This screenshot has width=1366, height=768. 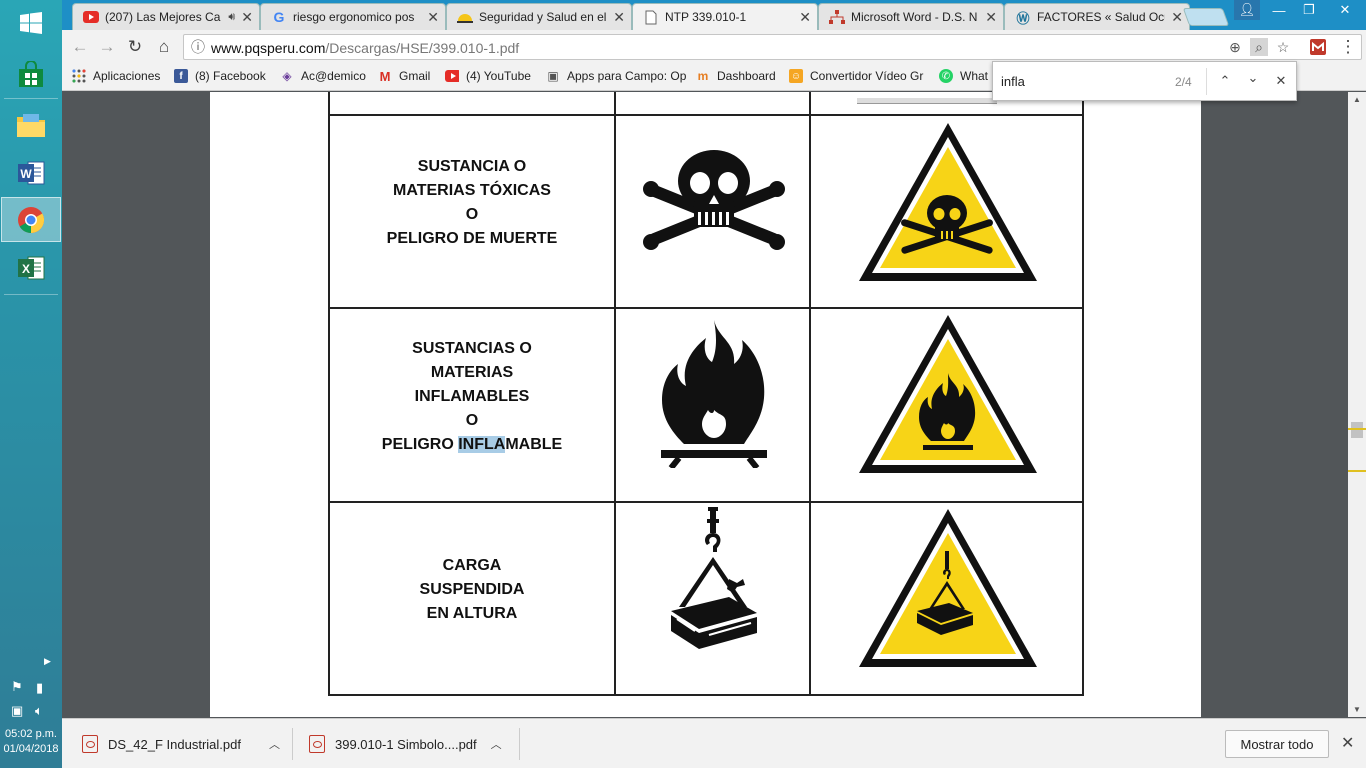 What do you see at coordinates (91, 17) in the screenshot?
I see `youtube-icon` at bounding box center [91, 17].